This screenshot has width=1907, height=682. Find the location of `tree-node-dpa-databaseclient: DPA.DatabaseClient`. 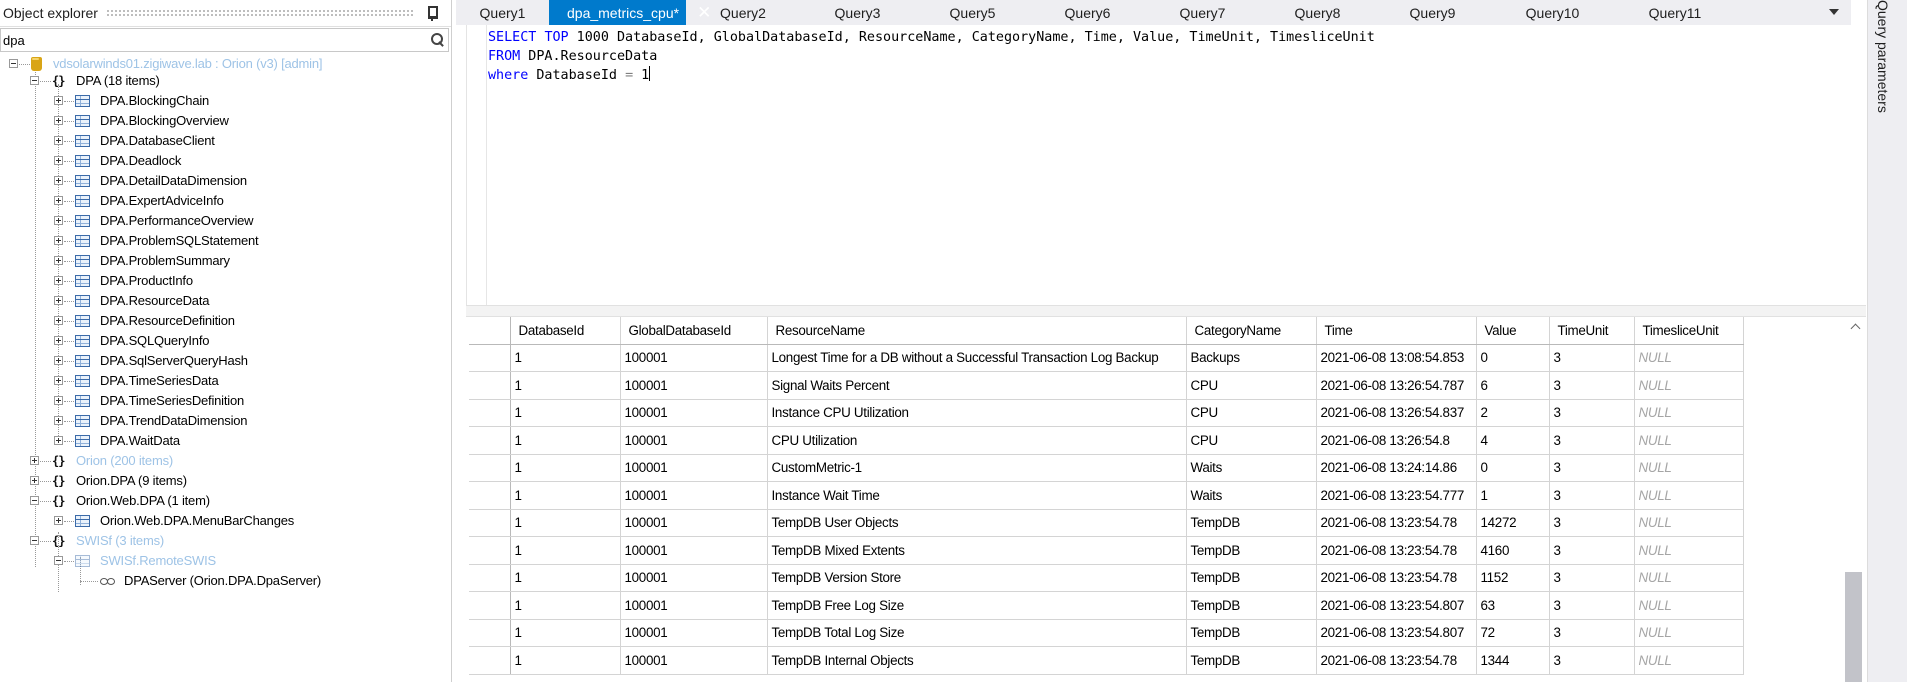

tree-node-dpa-databaseclient: DPA.DatabaseClient is located at coordinates (225, 141).